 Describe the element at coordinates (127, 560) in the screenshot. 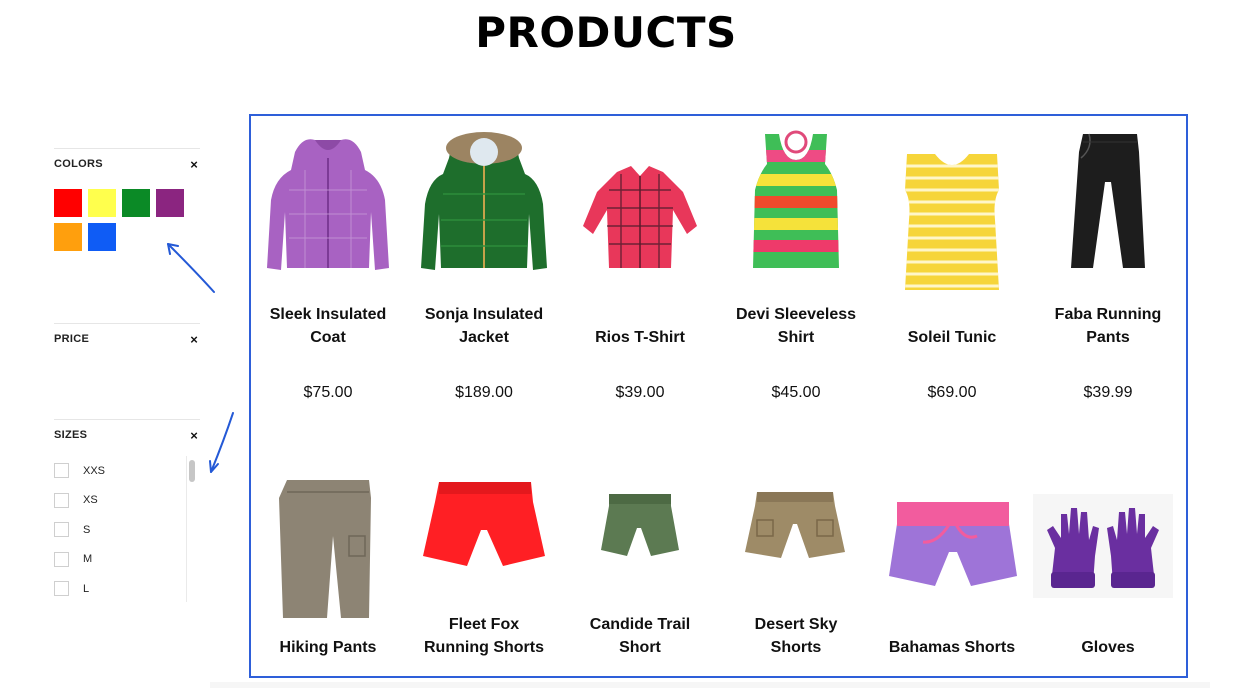

I see `size-option-m: M` at that location.